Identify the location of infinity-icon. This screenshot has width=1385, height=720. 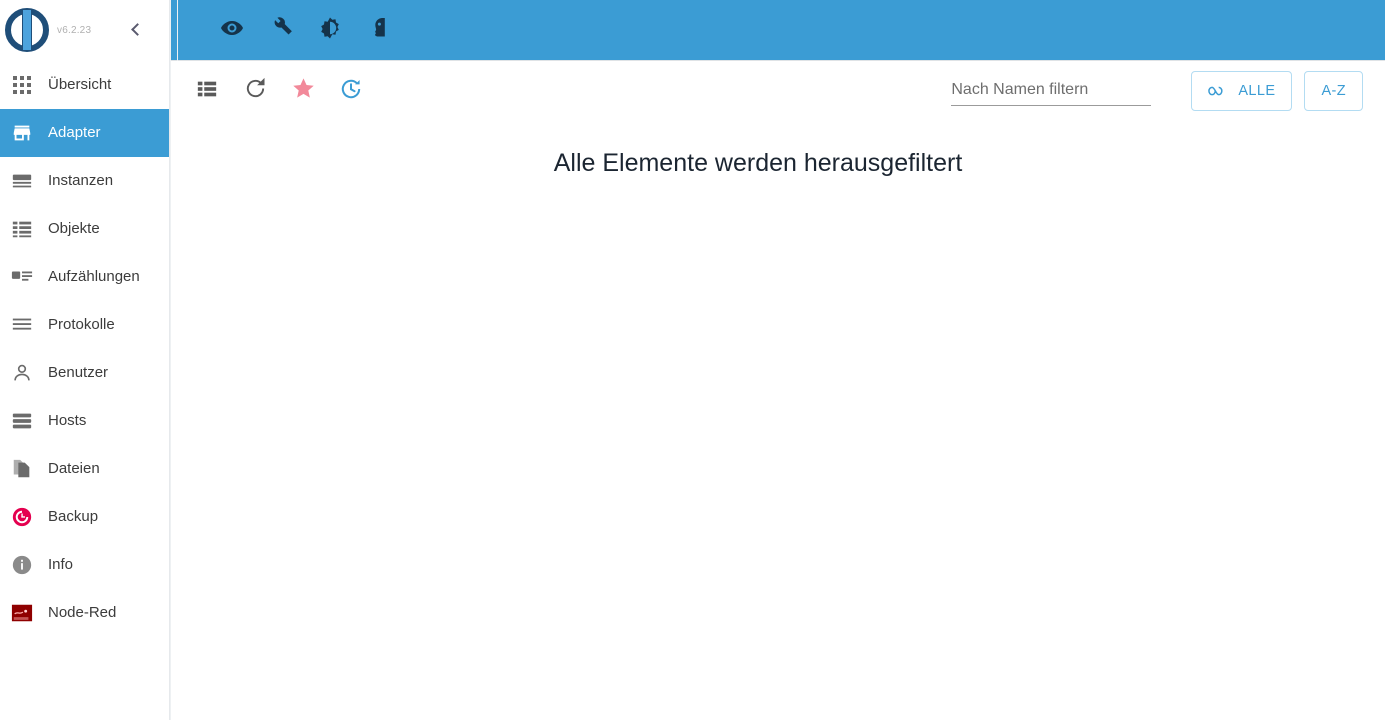
(1219, 91).